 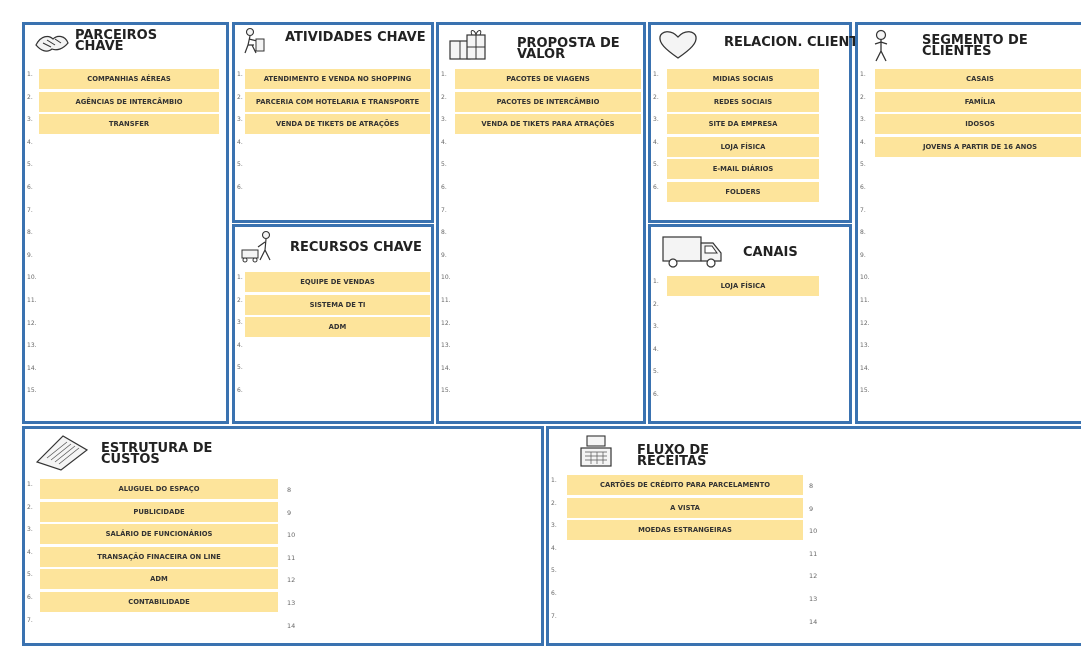 I want to click on item-cell: SISTEMA DE TI, so click(x=337, y=304).